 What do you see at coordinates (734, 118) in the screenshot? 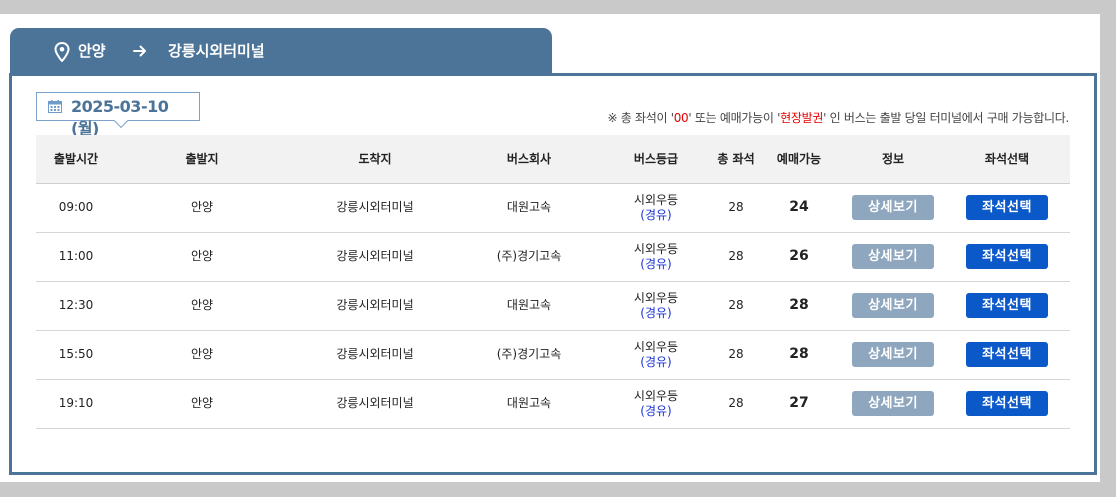
I see `notice-middle: ' 또는 예매가능이 '` at bounding box center [734, 118].